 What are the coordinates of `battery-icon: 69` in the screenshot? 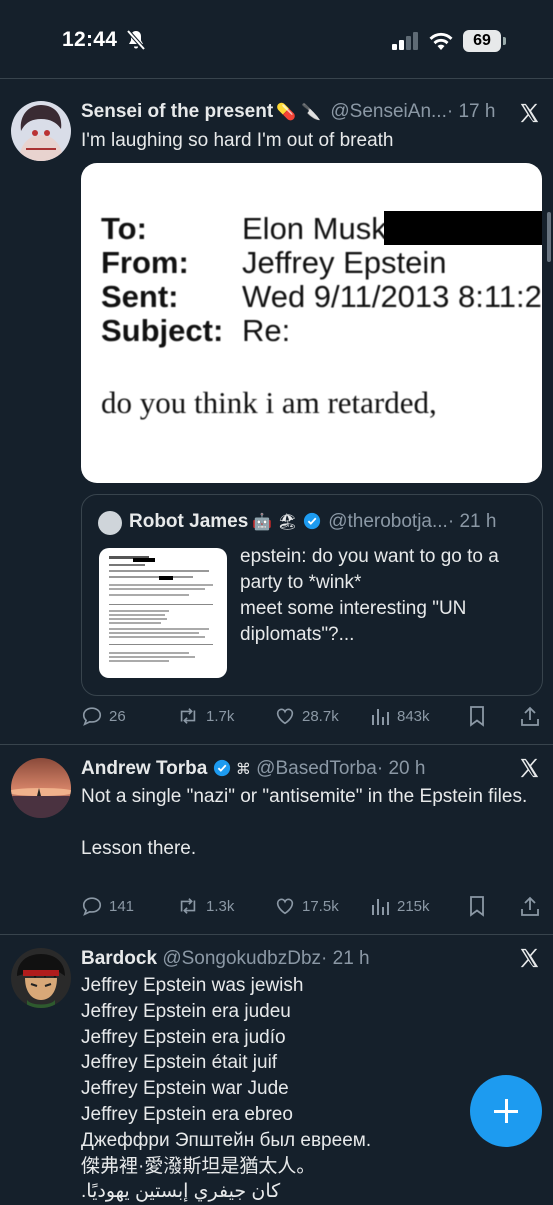 It's located at (482, 41).